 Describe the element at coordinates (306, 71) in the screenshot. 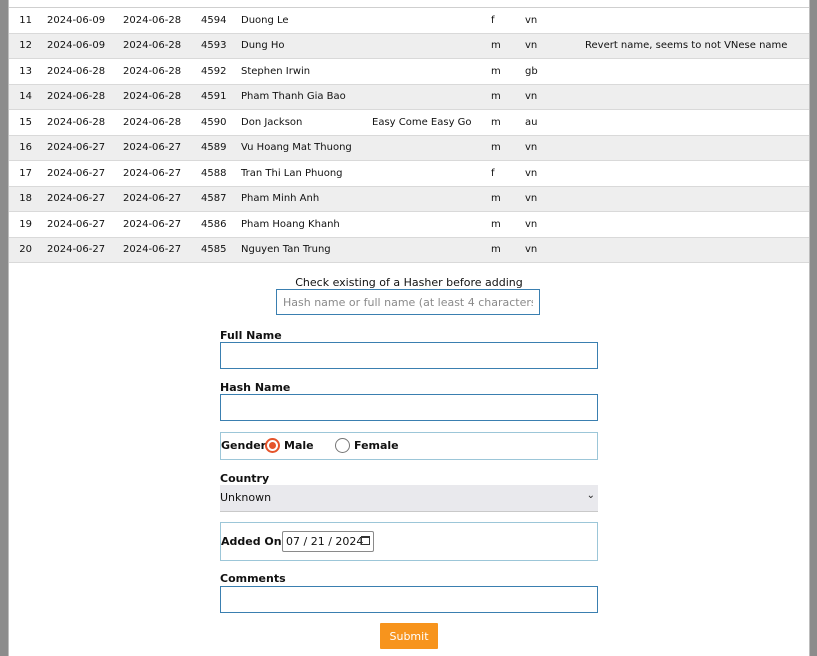

I see `cell-full-name: Stephen Irwin` at that location.